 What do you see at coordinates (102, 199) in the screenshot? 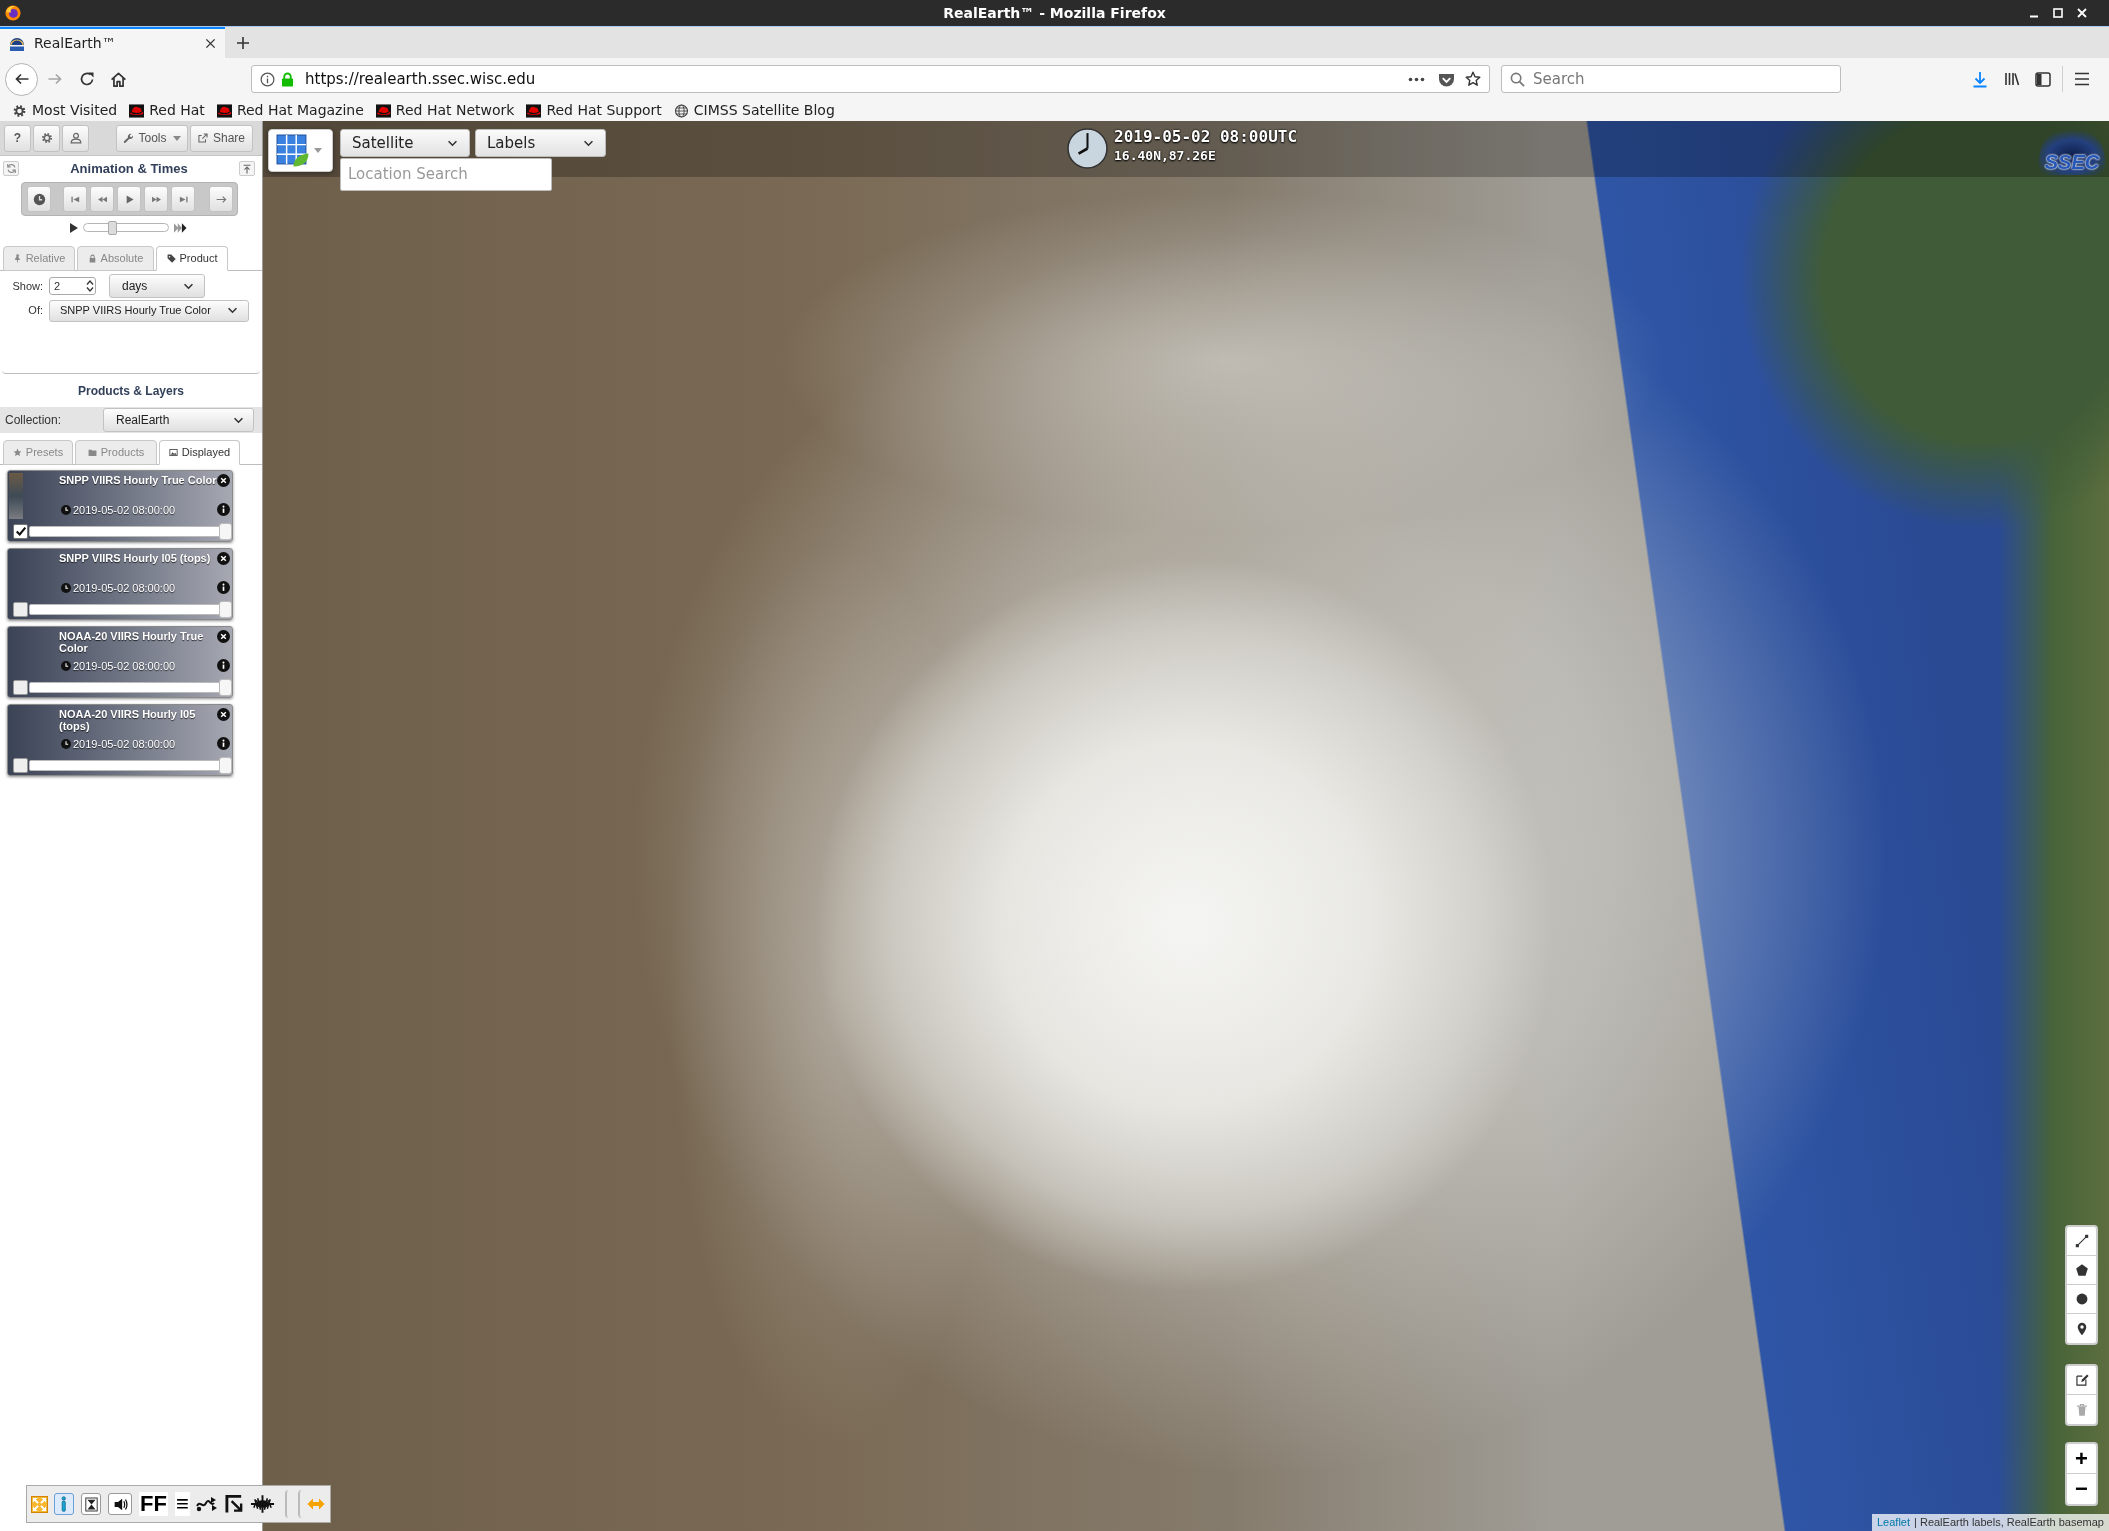
I see `step-back-button` at bounding box center [102, 199].